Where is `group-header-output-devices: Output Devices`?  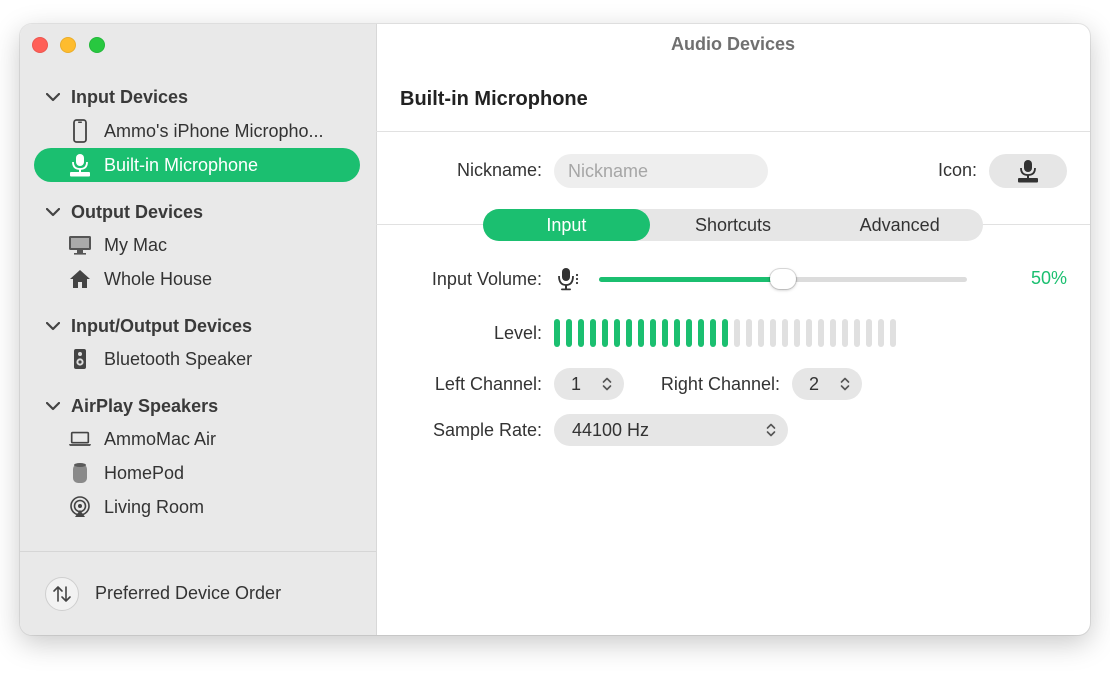 group-header-output-devices: Output Devices is located at coordinates (123, 212).